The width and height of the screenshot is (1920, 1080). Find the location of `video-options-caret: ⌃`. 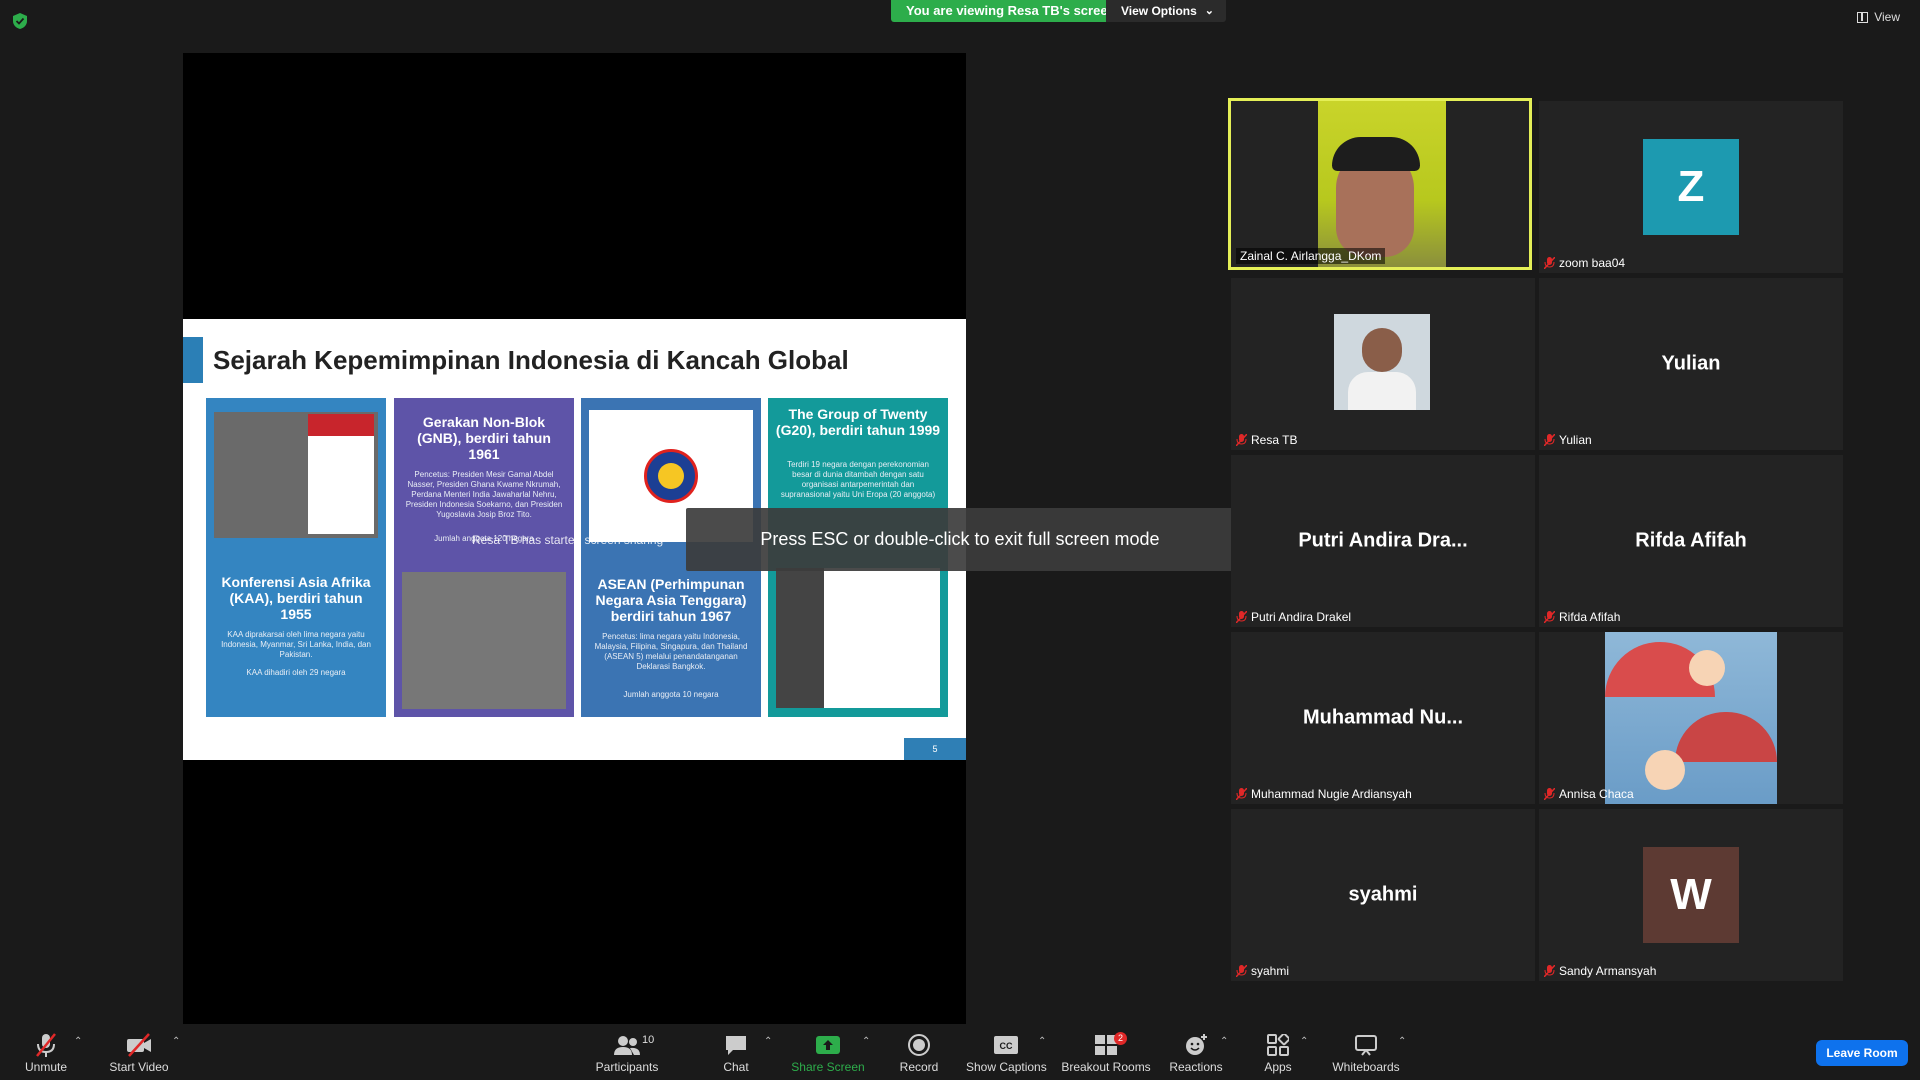

video-options-caret: ⌃ is located at coordinates (176, 1041).